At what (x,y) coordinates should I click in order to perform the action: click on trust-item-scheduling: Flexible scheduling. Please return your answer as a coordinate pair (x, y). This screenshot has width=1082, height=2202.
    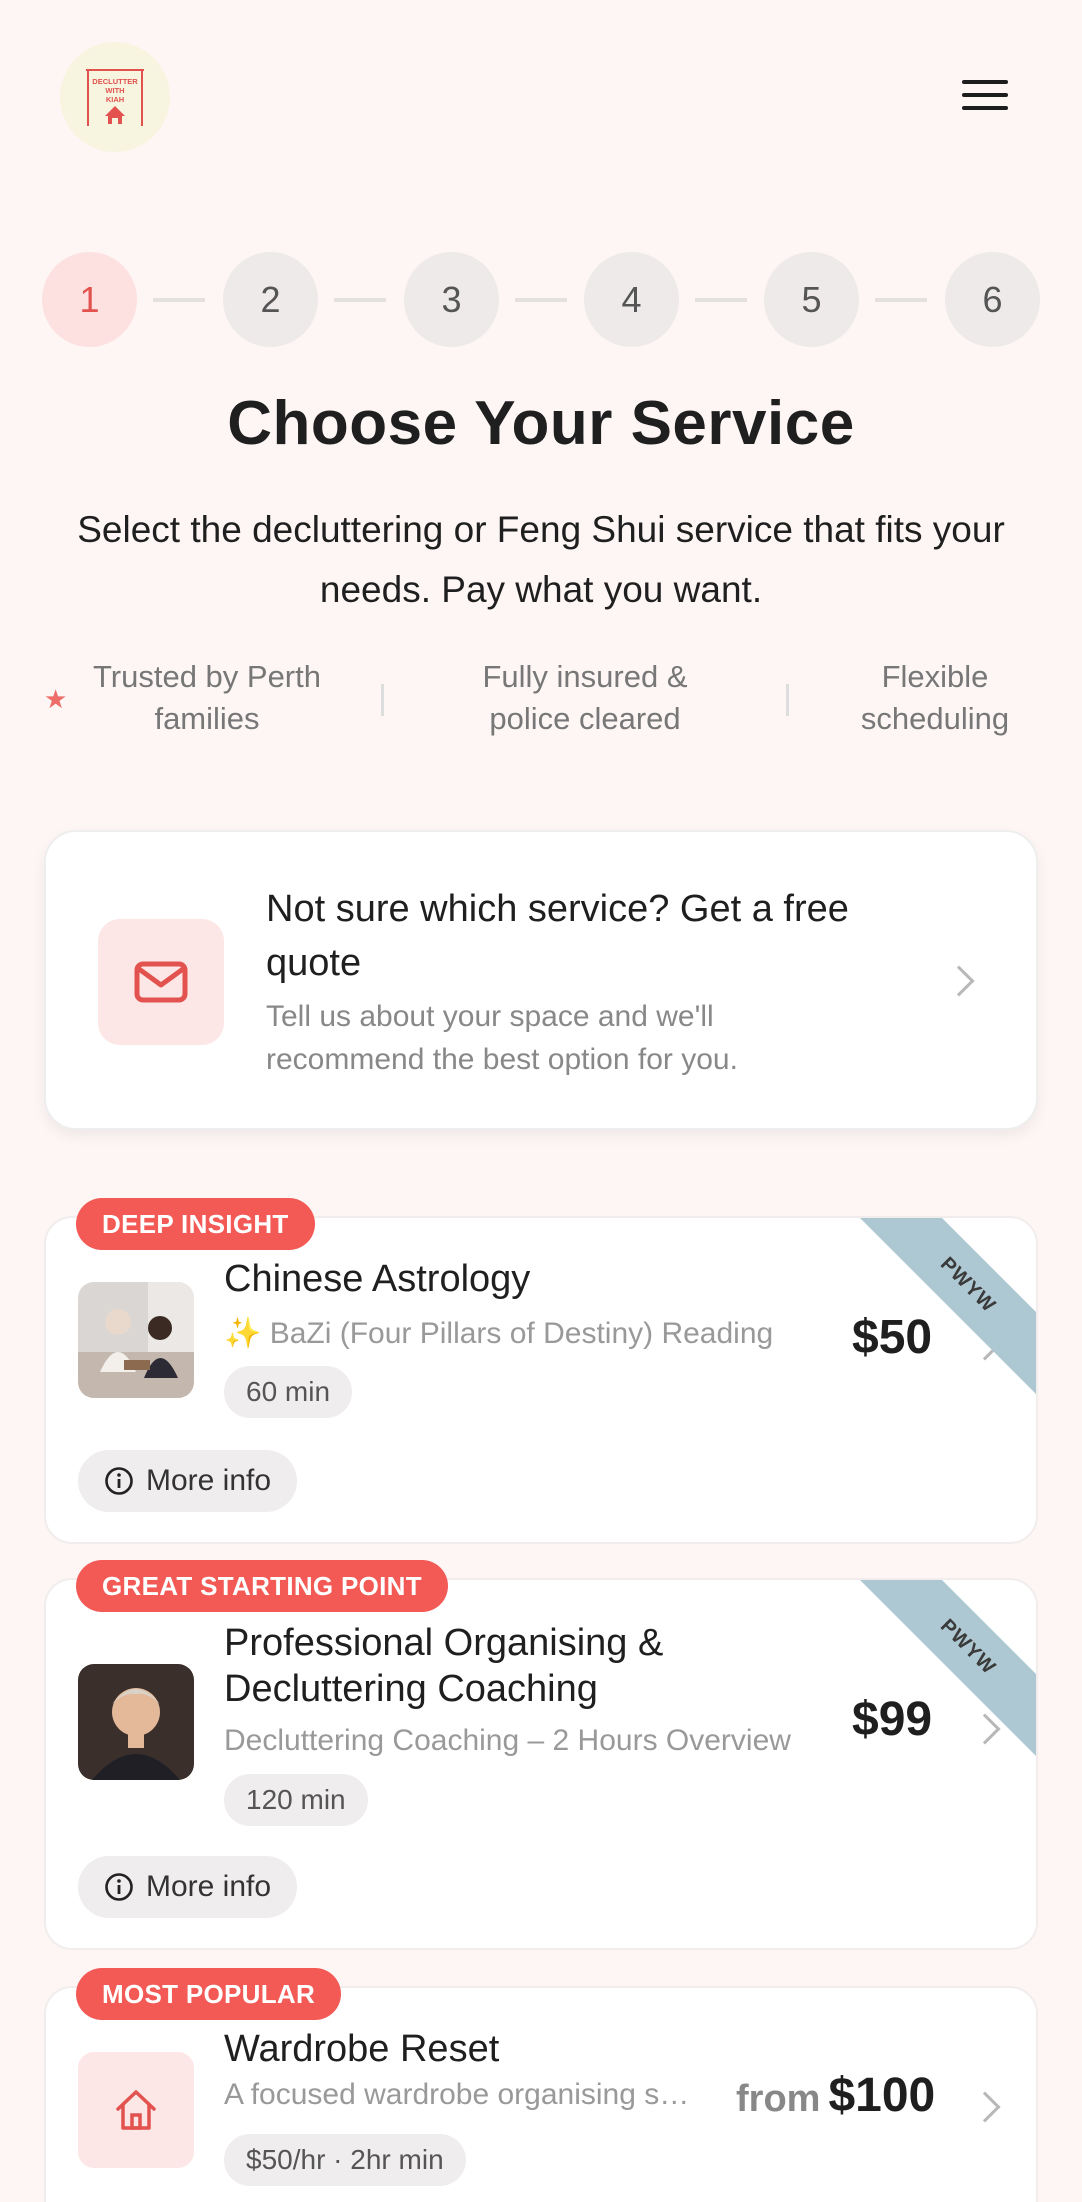
    Looking at the image, I should click on (935, 697).